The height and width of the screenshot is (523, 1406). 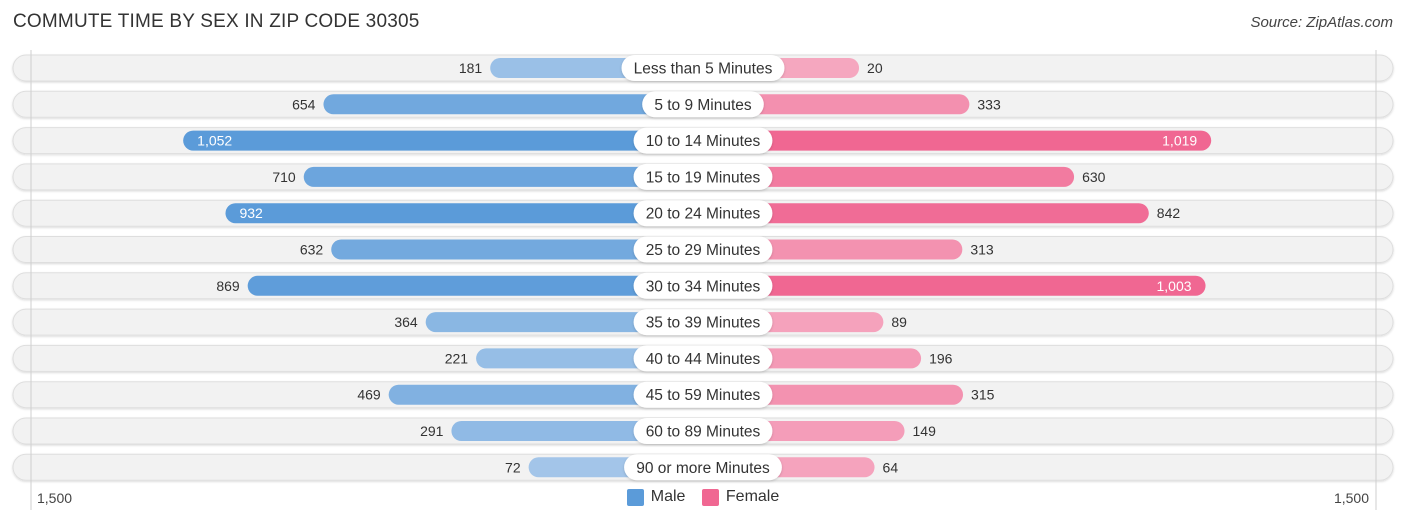 I want to click on value-label-female: 196, so click(x=941, y=358).